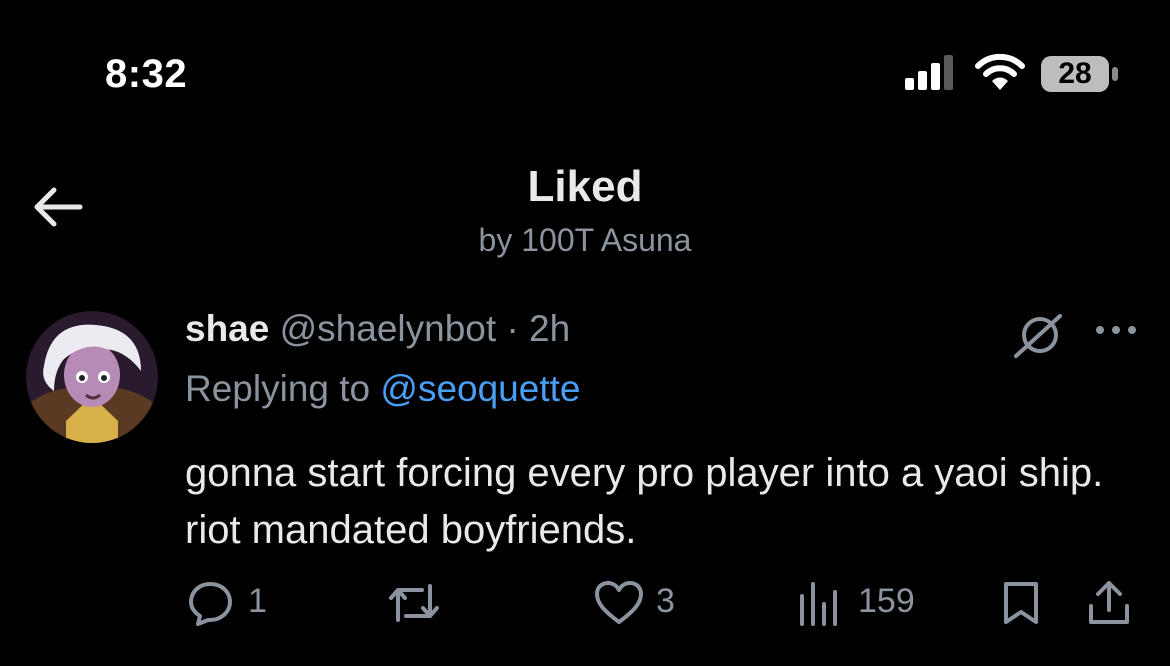 The height and width of the screenshot is (666, 1170). What do you see at coordinates (585, 240) in the screenshot?
I see `page-subtitle: by 100T Asuna` at bounding box center [585, 240].